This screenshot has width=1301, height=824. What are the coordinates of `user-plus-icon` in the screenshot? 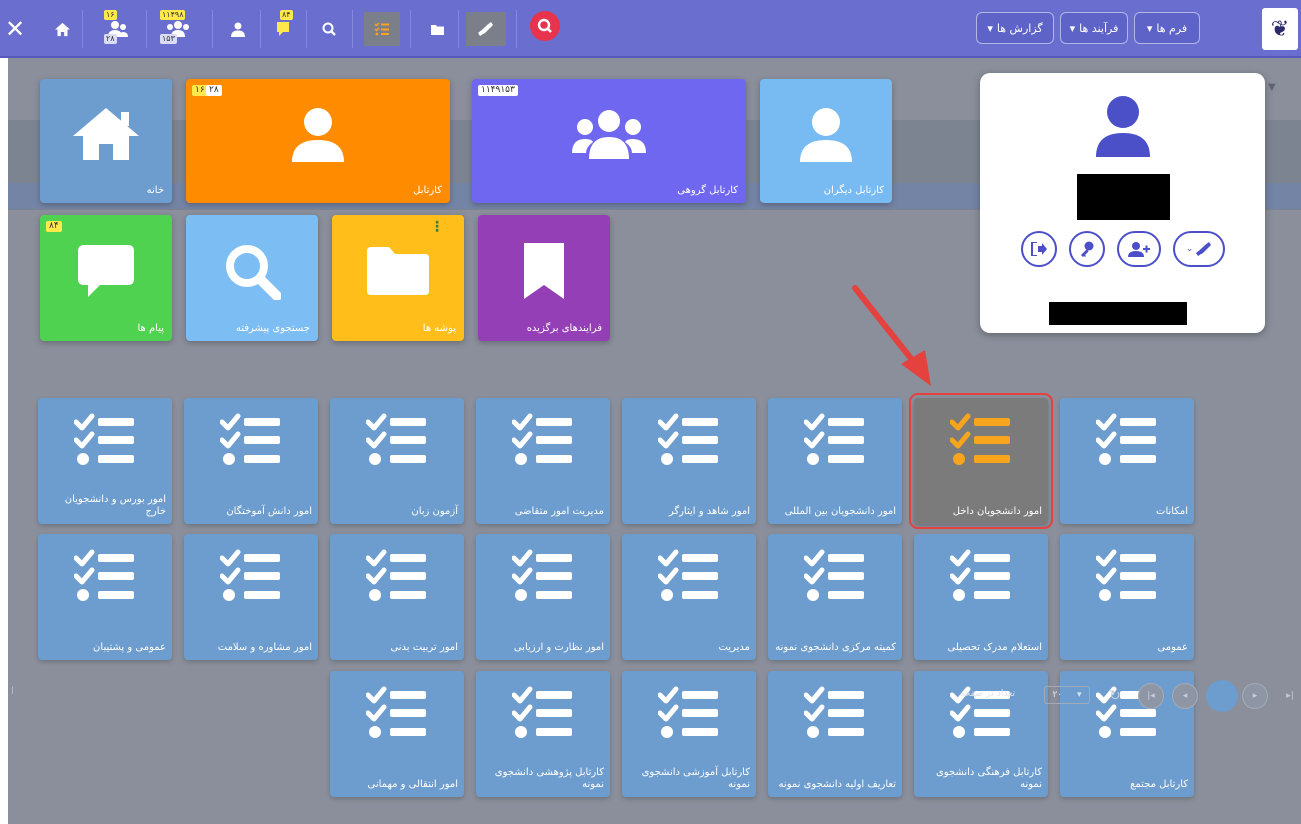 It's located at (1139, 249).